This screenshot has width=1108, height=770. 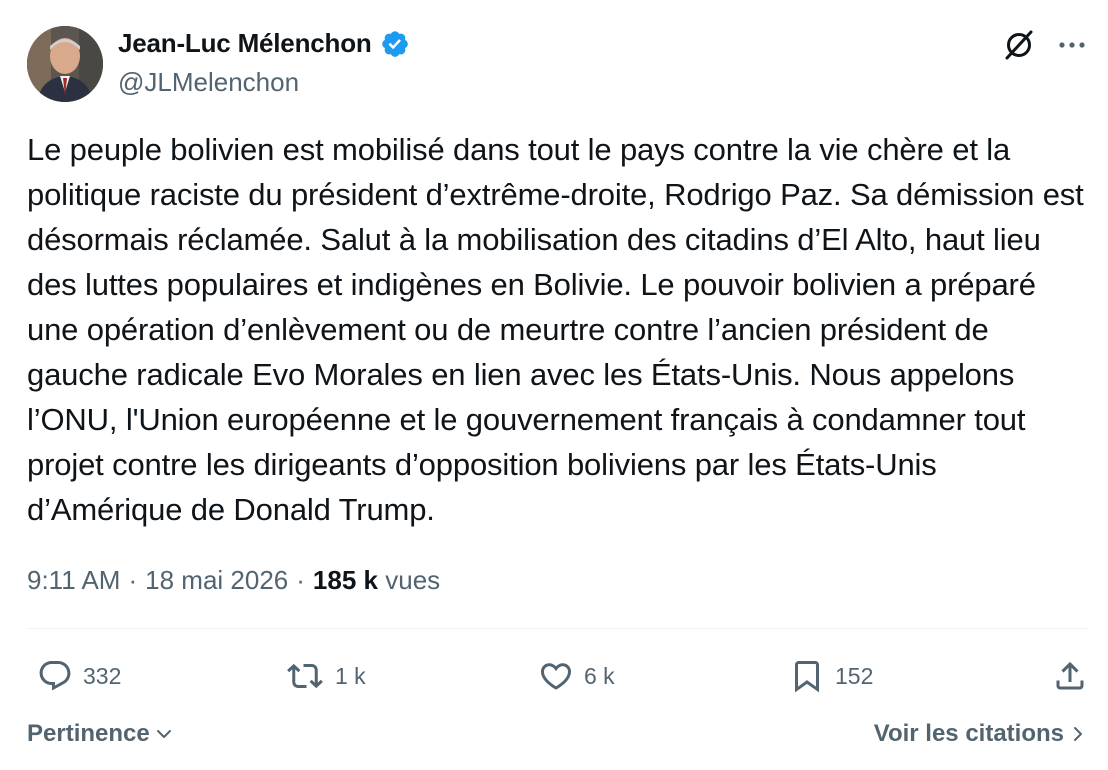 I want to click on views-count: 185 k, so click(x=345, y=580).